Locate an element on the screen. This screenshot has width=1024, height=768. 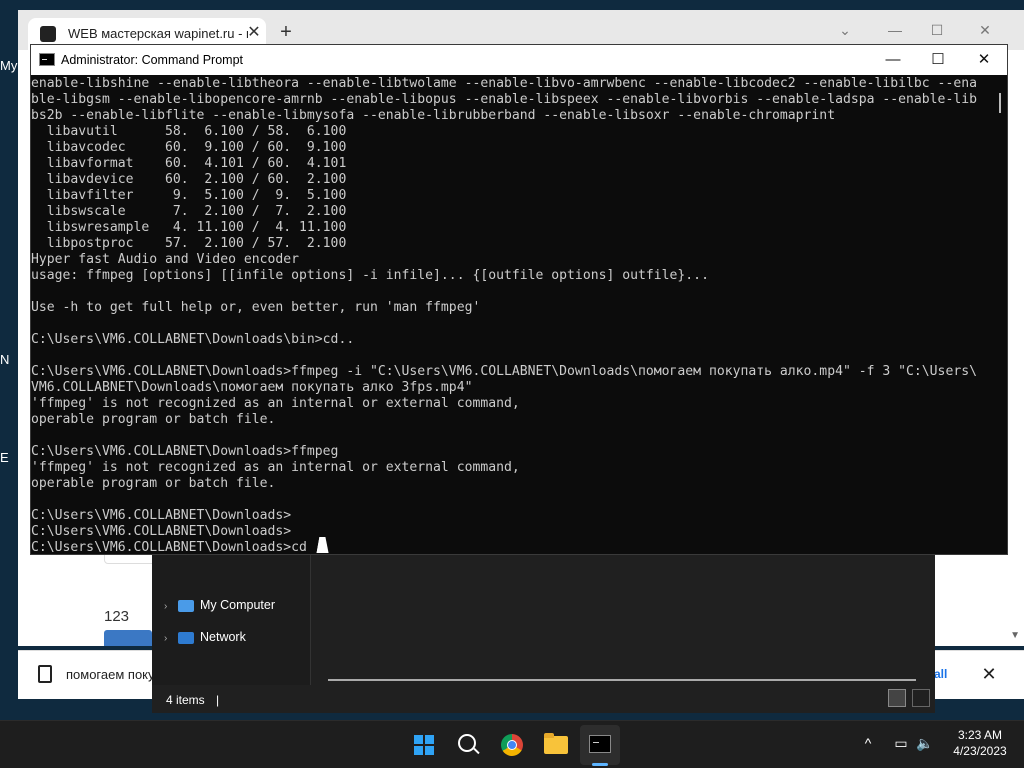
desktop-label-3: E is located at coordinates (4, 457).